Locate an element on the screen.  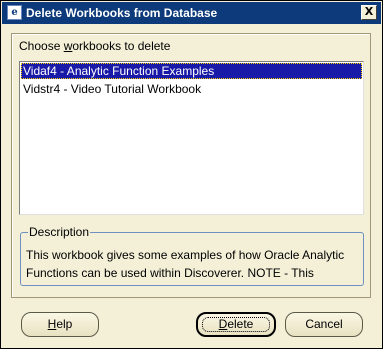
help-button: Help is located at coordinates (60, 324).